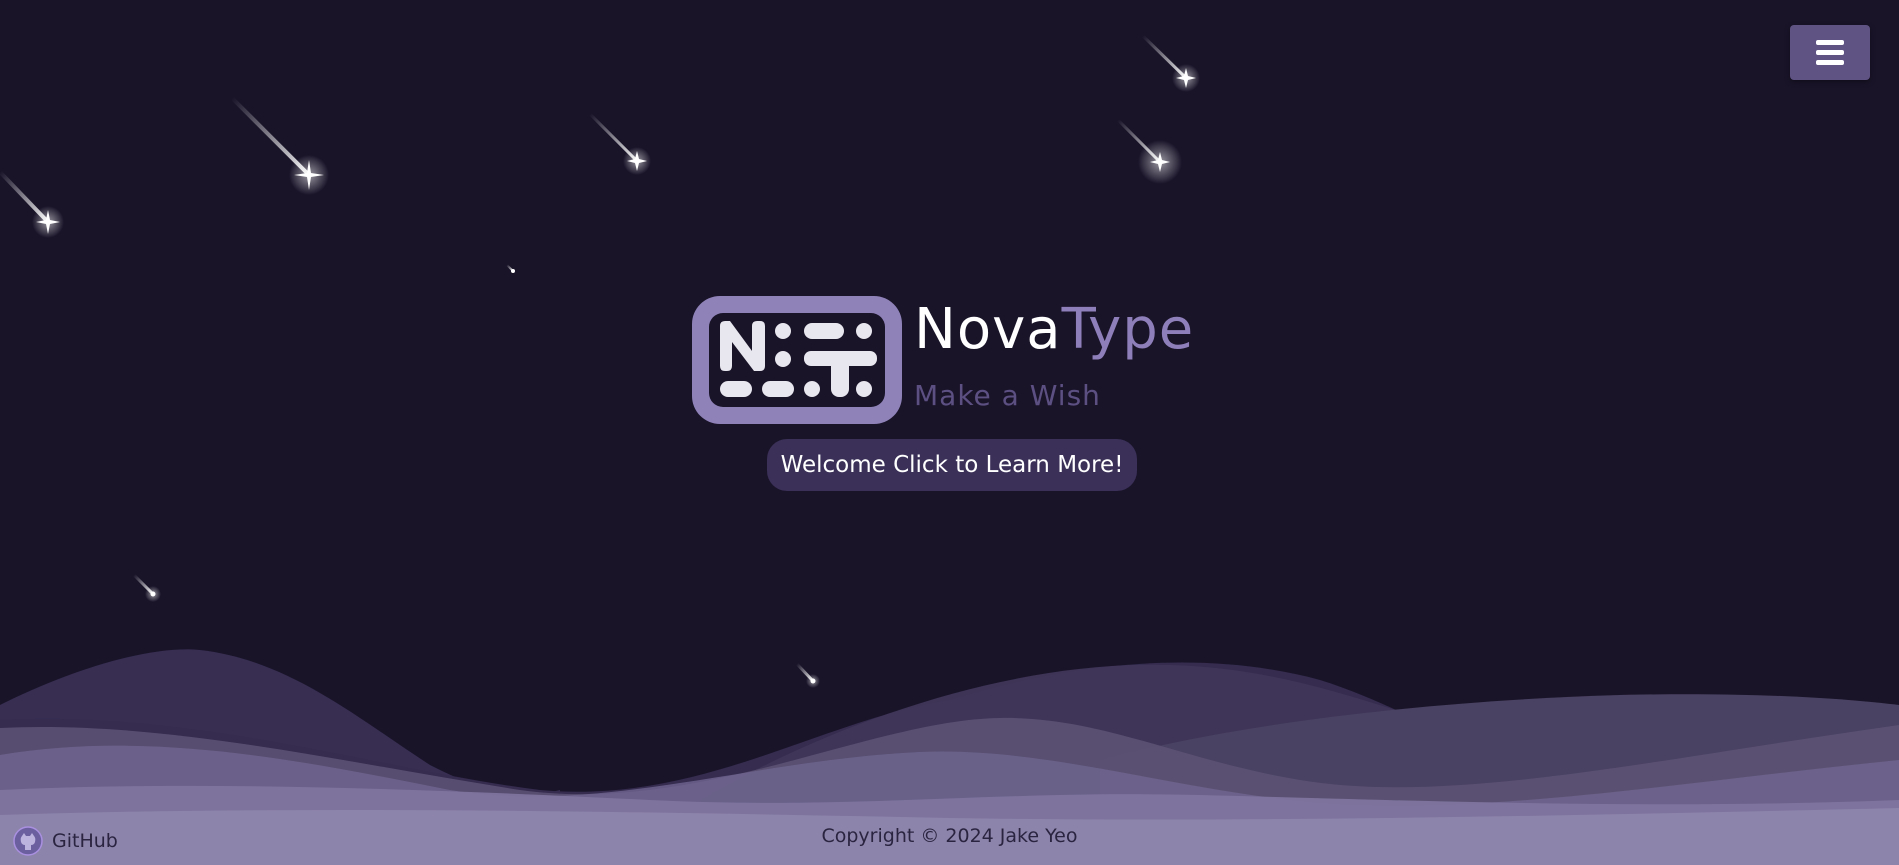 This screenshot has height=865, width=1899. I want to click on learn-more-button: Welcome Click to Learn More!, so click(952, 465).